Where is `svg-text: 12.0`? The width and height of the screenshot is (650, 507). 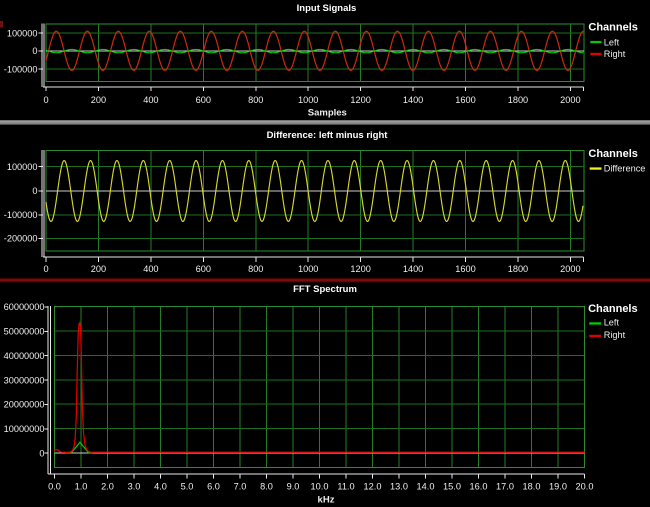 svg-text: 12.0 is located at coordinates (373, 487).